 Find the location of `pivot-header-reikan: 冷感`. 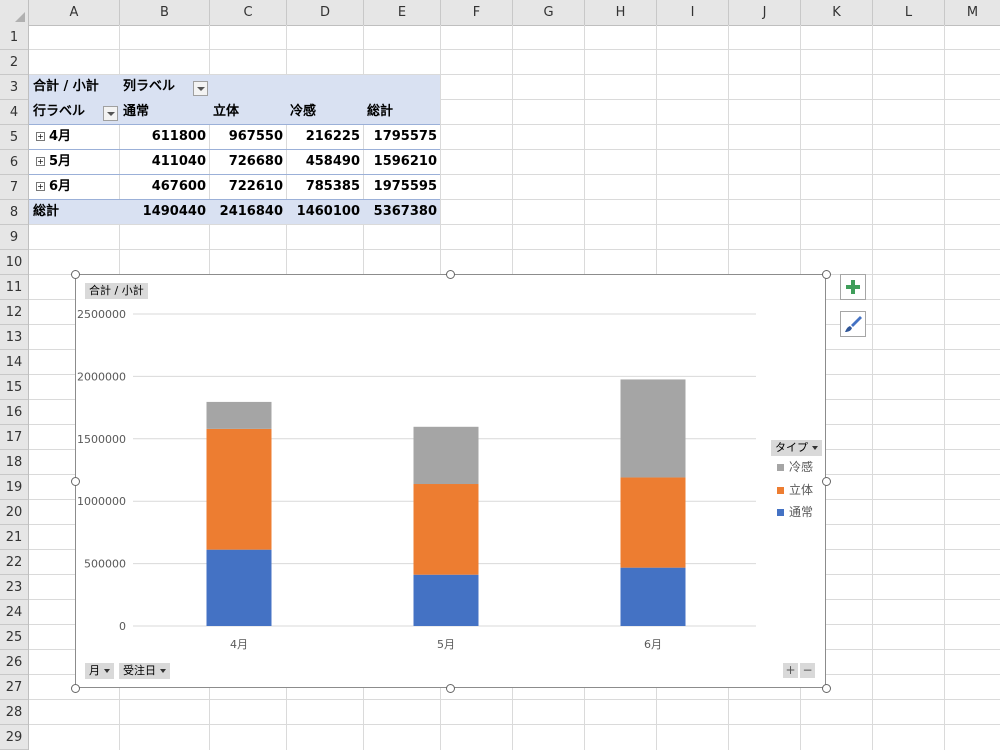

pivot-header-reikan: 冷感 is located at coordinates (303, 111).